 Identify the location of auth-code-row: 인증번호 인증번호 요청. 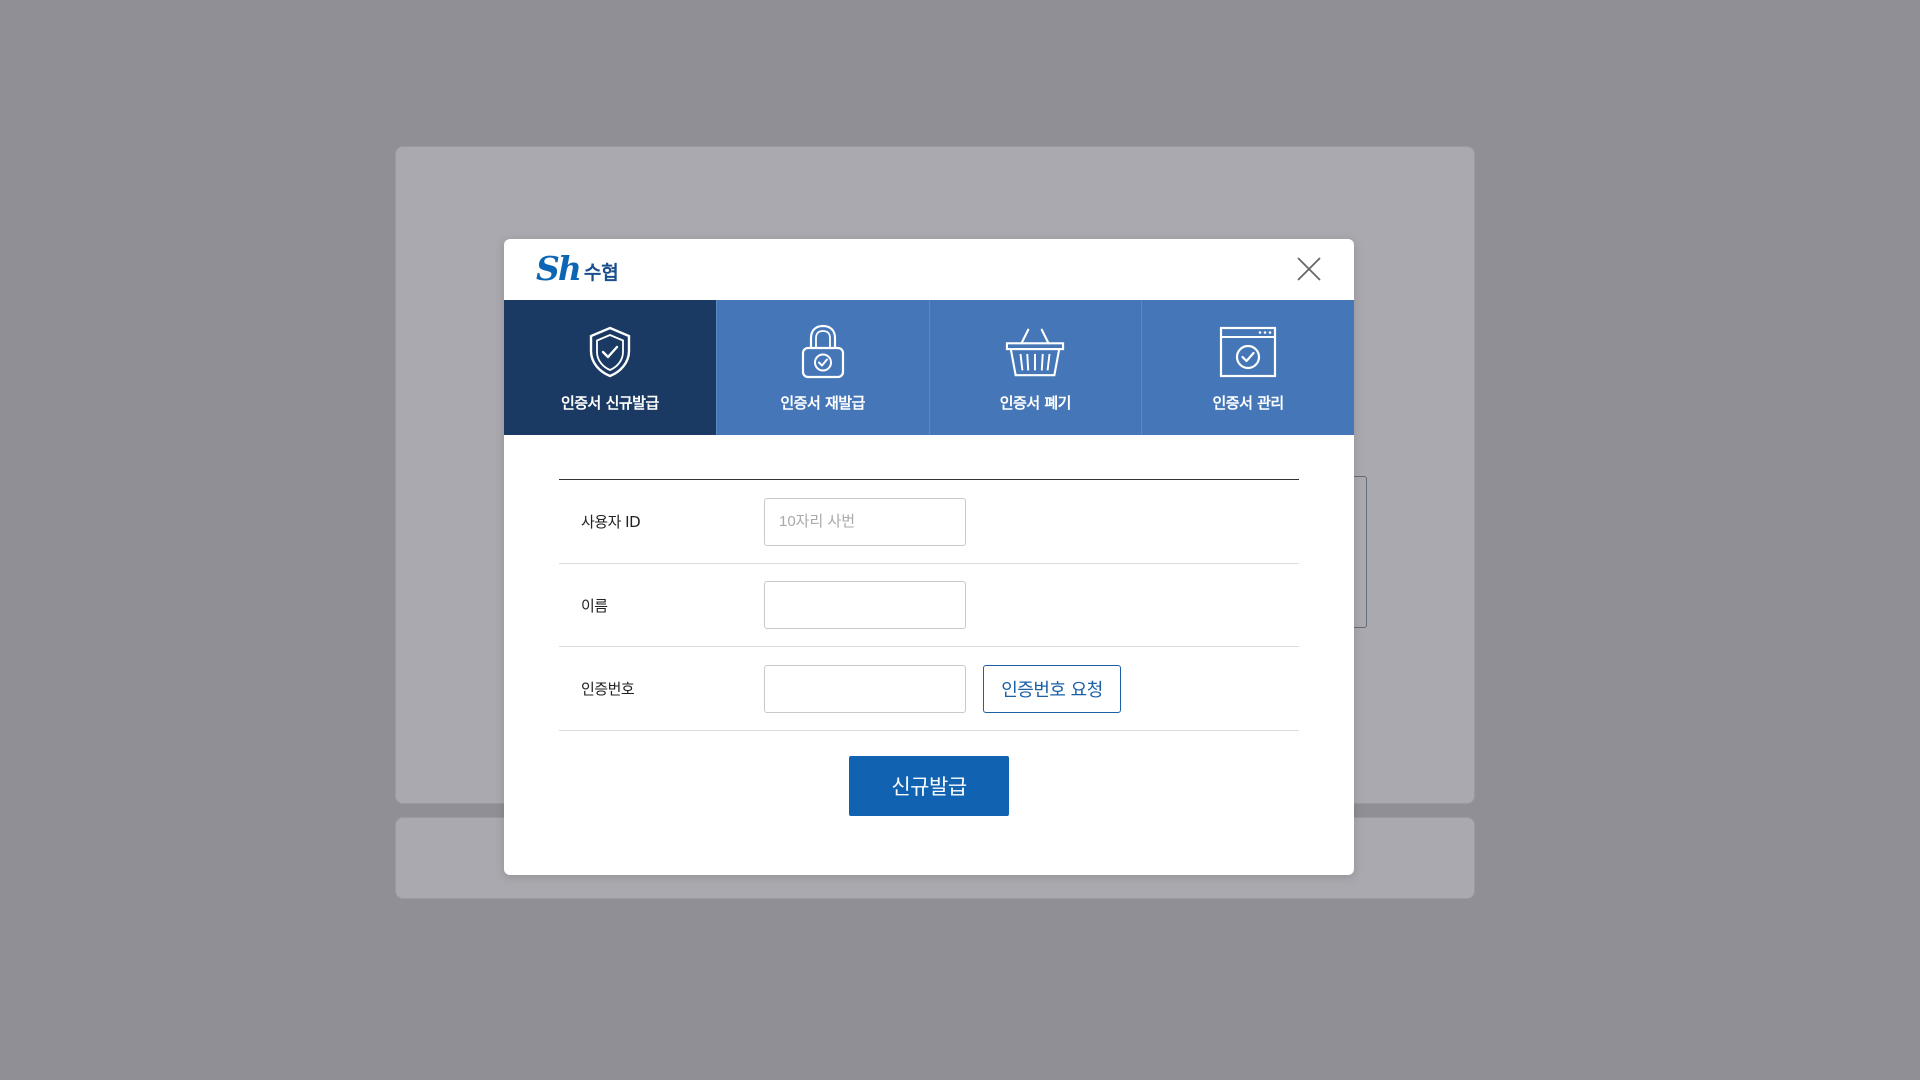
(929, 689).